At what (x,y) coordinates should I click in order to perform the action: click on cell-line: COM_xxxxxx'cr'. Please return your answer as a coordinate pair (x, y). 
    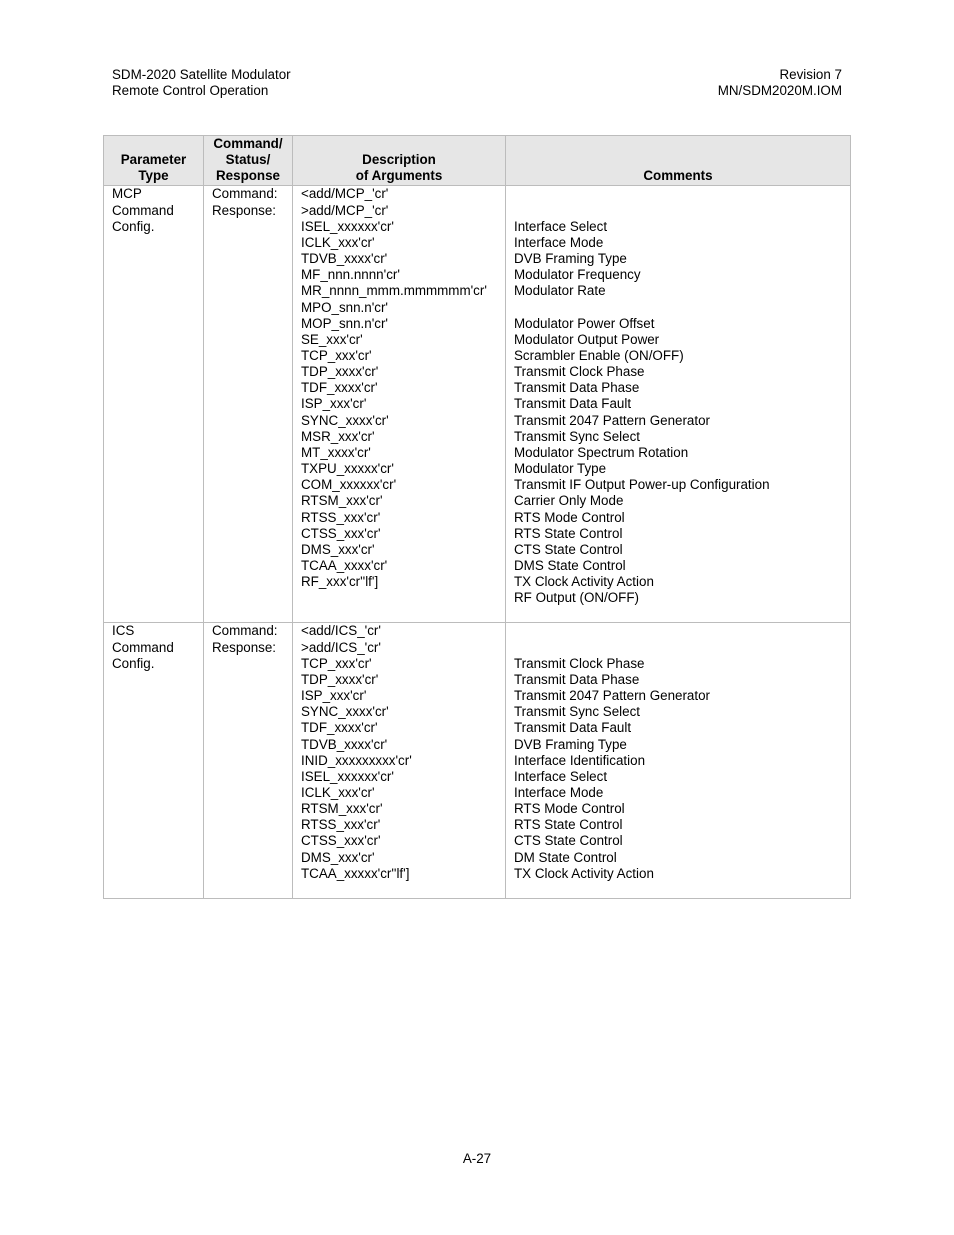
    Looking at the image, I should click on (349, 485).